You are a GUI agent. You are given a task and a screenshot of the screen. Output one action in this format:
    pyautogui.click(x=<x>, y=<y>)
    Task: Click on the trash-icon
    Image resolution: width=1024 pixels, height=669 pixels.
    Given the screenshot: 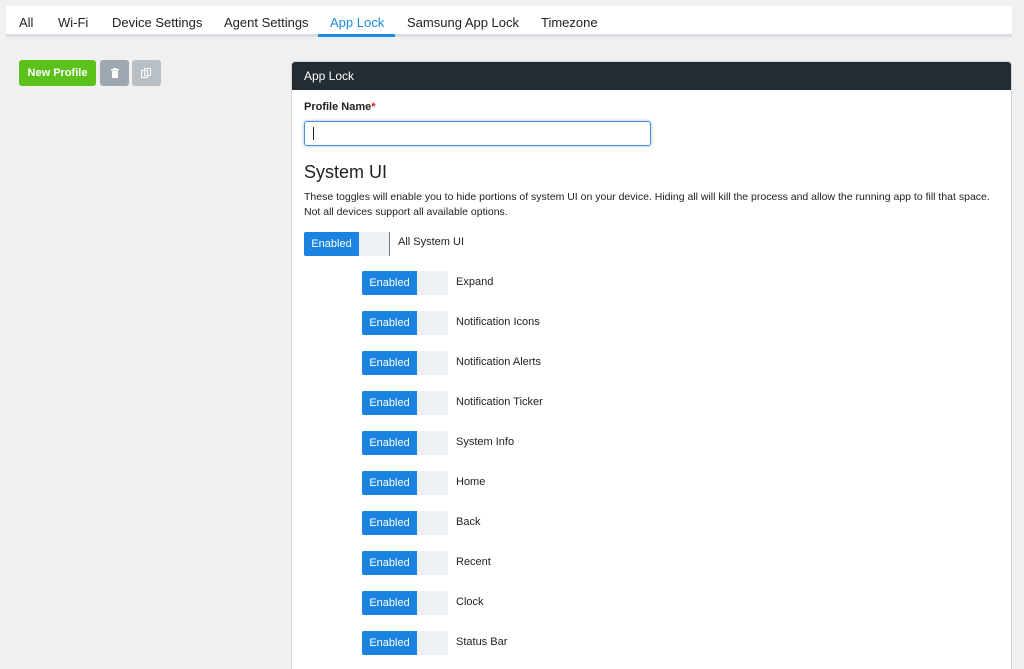 What is the action you would take?
    pyautogui.click(x=114, y=72)
    